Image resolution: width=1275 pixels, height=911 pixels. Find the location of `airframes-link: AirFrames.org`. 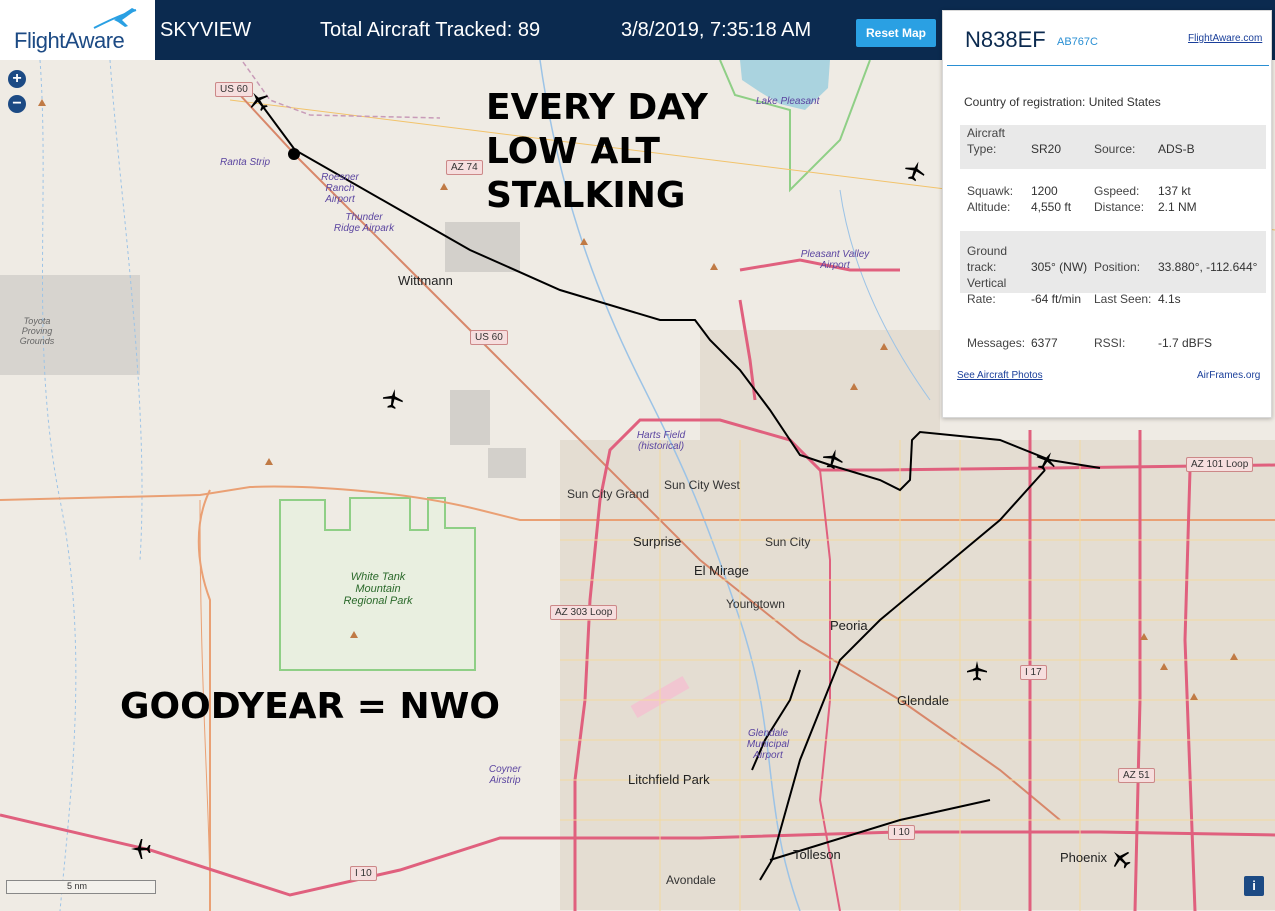

airframes-link: AirFrames.org is located at coordinates (1228, 375).